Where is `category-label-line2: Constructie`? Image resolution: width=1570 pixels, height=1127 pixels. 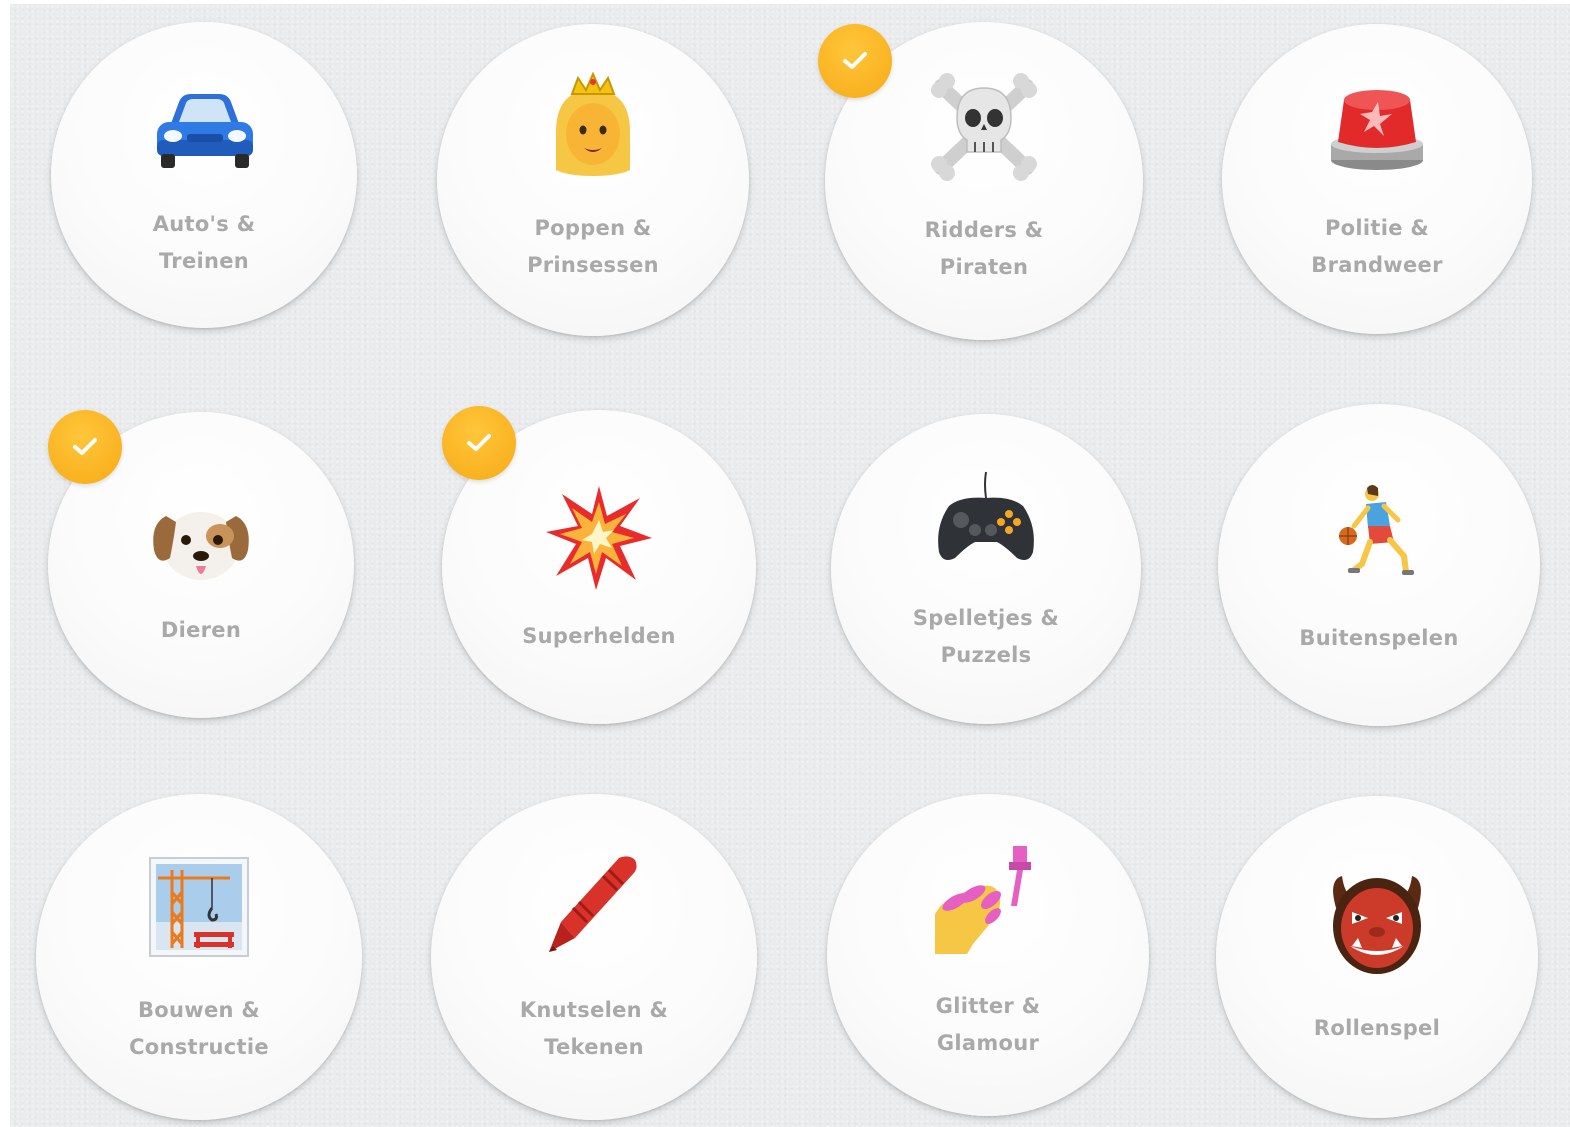 category-label-line2: Constructie is located at coordinates (199, 1047).